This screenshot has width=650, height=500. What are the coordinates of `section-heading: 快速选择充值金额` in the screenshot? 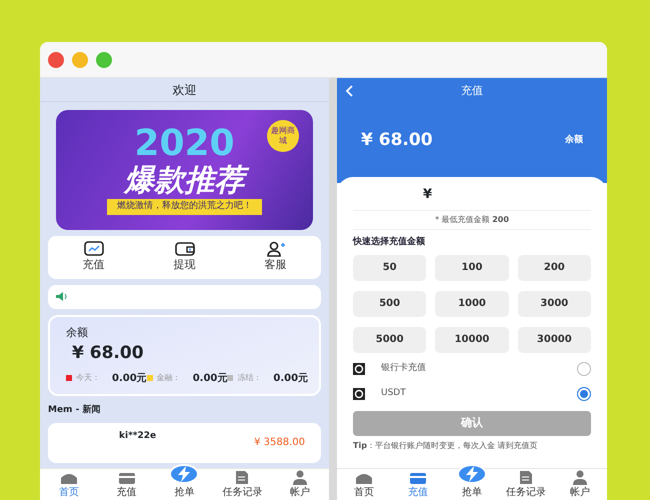 It's located at (389, 242).